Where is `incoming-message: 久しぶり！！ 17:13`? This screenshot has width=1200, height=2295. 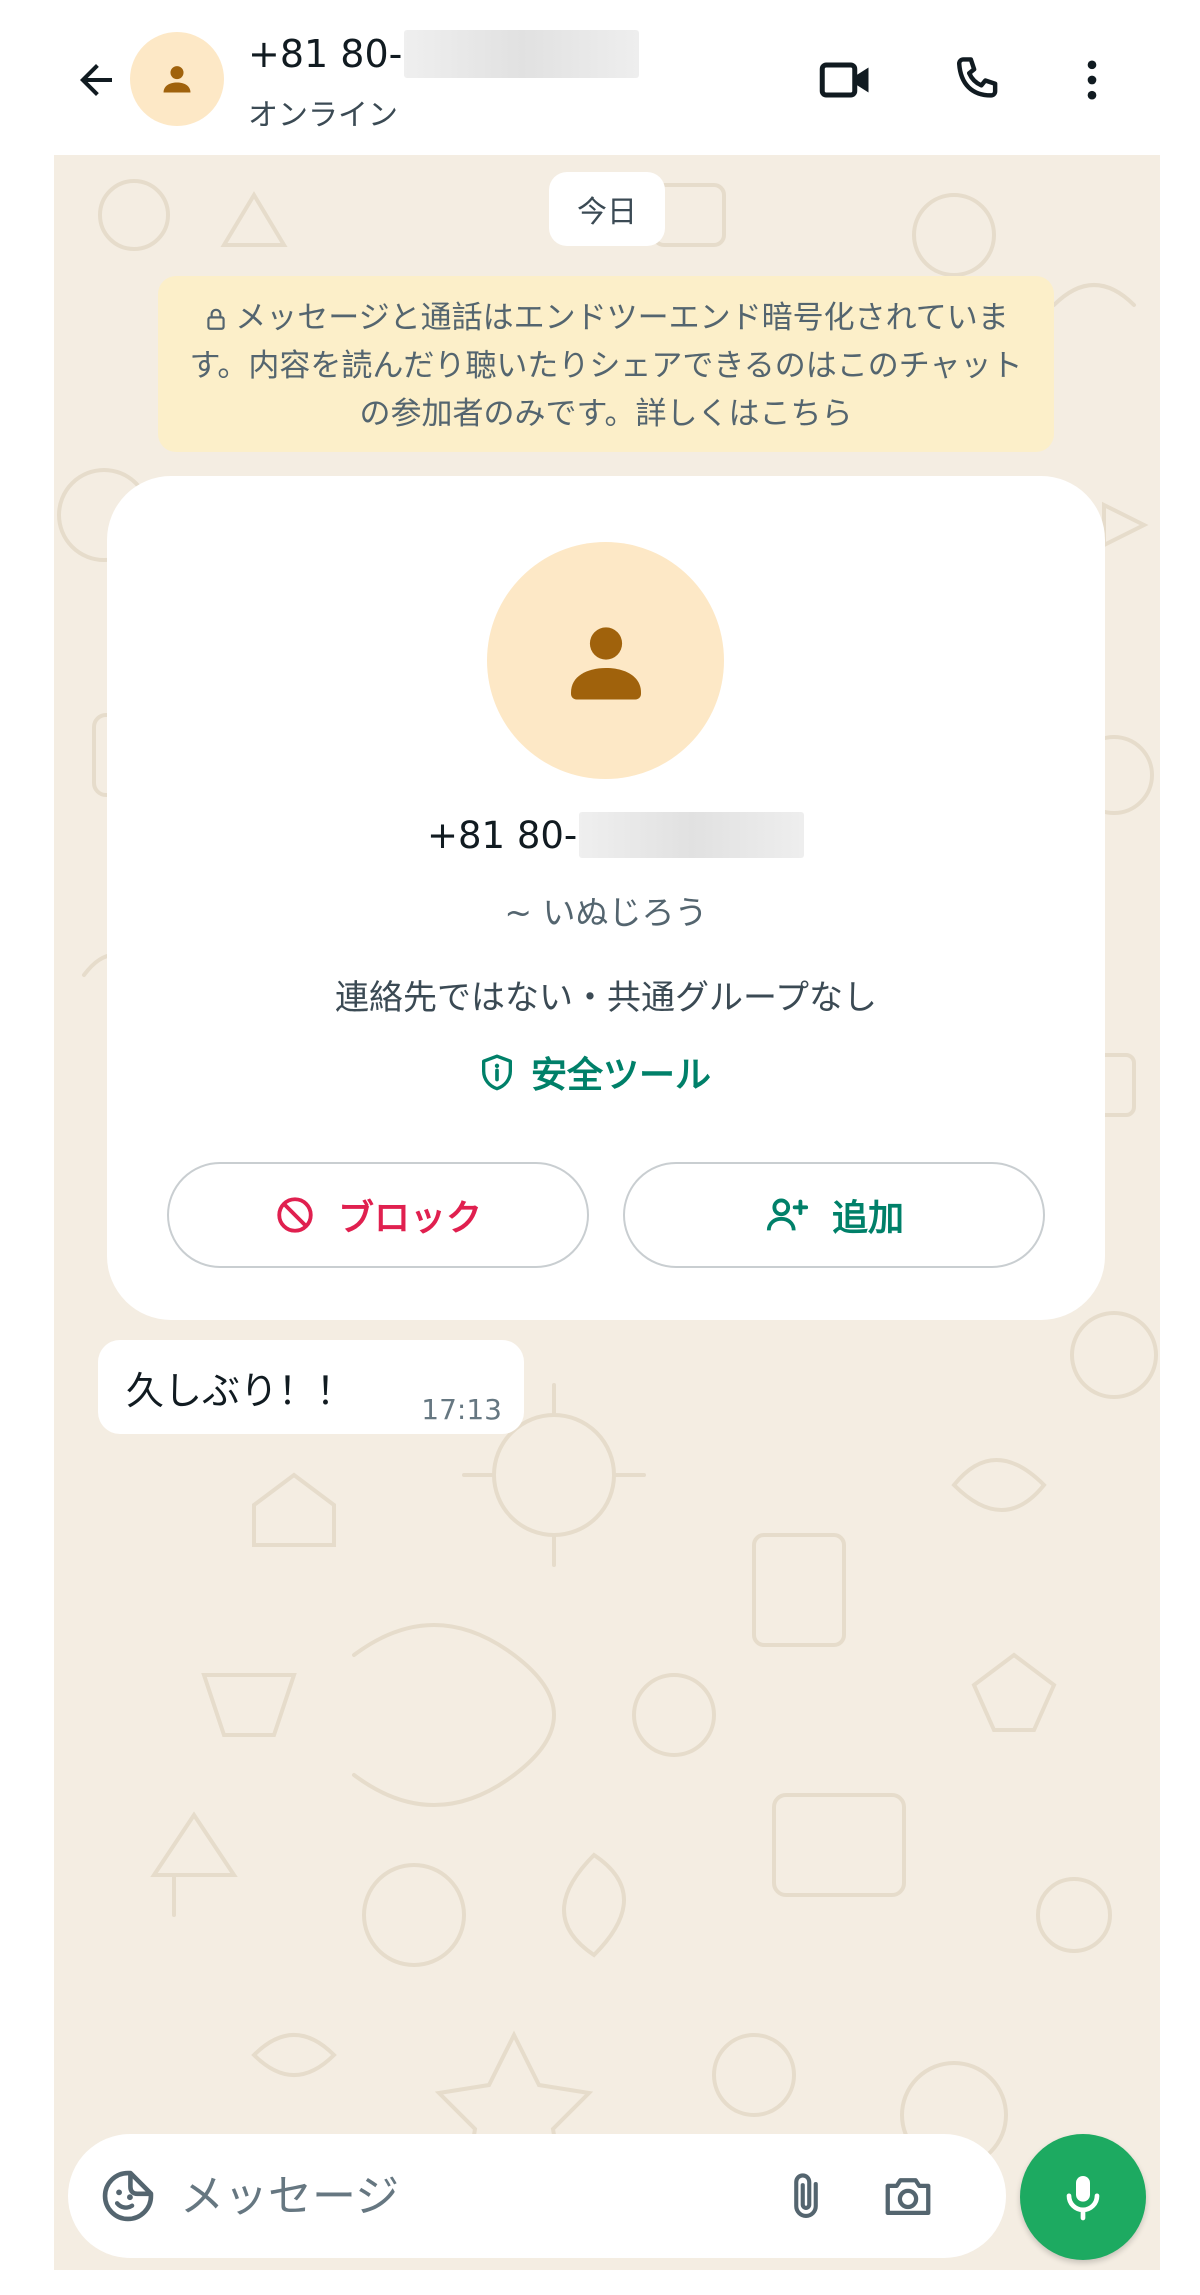 incoming-message: 久しぶり！！ 17:13 is located at coordinates (311, 1387).